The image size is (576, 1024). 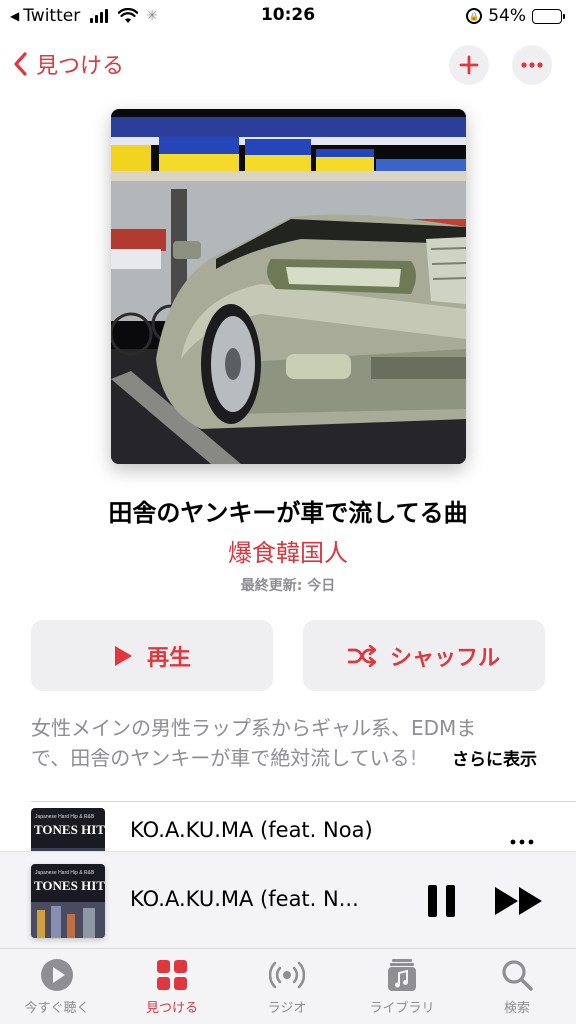 What do you see at coordinates (442, 901) in the screenshot?
I see `pause-button` at bounding box center [442, 901].